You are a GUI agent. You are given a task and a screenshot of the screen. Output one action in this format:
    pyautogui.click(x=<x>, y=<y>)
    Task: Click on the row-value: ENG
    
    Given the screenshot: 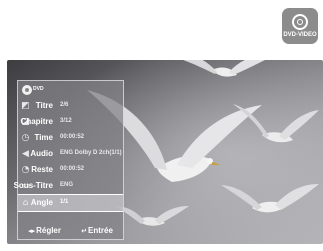 What is the action you would take?
    pyautogui.click(x=67, y=185)
    